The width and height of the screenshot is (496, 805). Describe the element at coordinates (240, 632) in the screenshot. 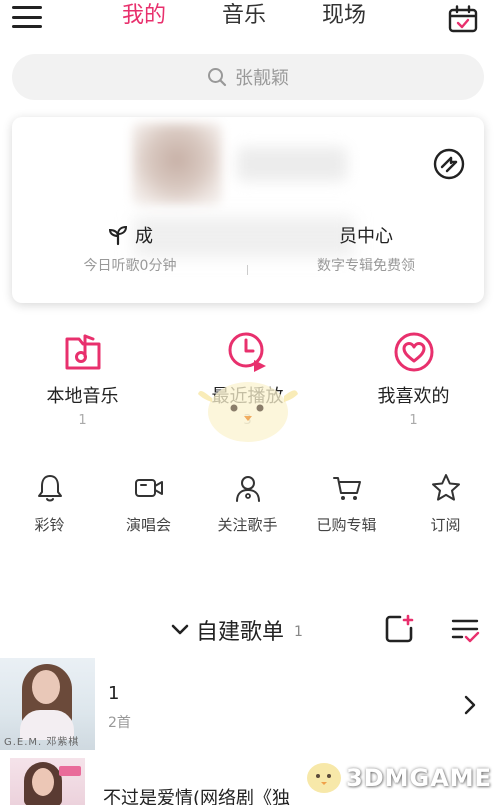

I see `my-playlists-title: 自建歌单` at that location.